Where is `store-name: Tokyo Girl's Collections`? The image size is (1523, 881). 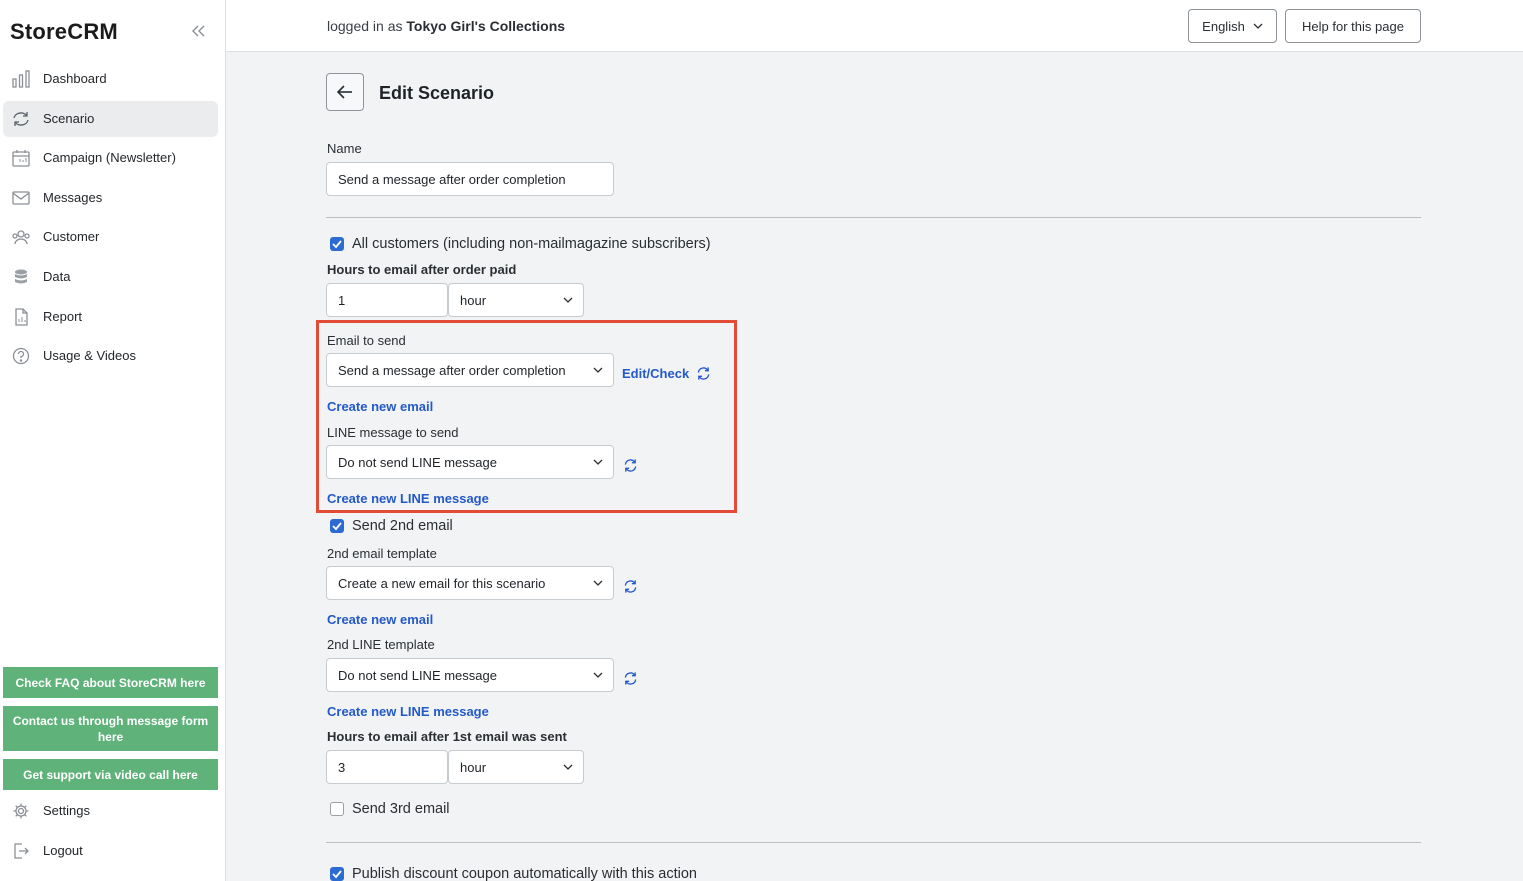 store-name: Tokyo Girl's Collections is located at coordinates (486, 26).